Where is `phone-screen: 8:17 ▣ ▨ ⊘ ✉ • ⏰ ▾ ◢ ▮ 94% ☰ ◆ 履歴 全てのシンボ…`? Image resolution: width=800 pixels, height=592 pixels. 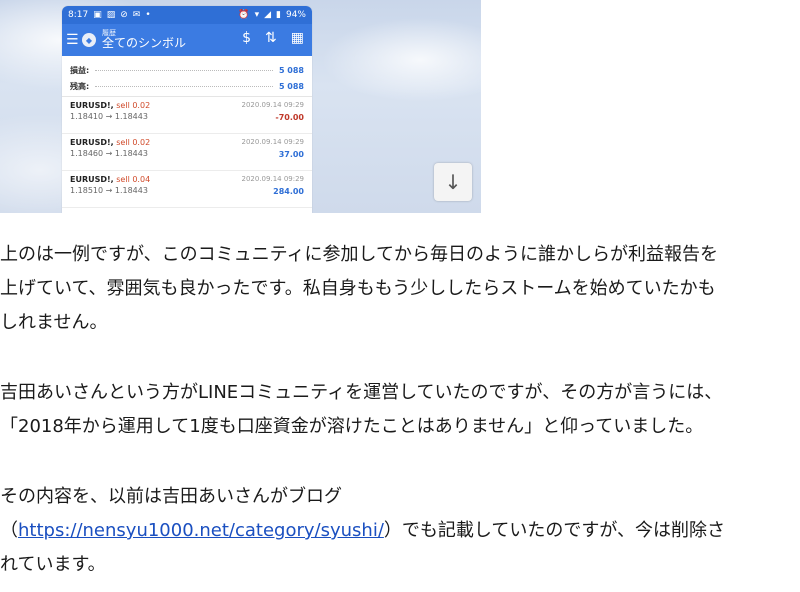
phone-screen: 8:17 ▣ ▨ ⊘ ✉ • ⏰ ▾ ◢ ▮ 94% ☰ ◆ 履歴 全てのシンボ… is located at coordinates (187, 109).